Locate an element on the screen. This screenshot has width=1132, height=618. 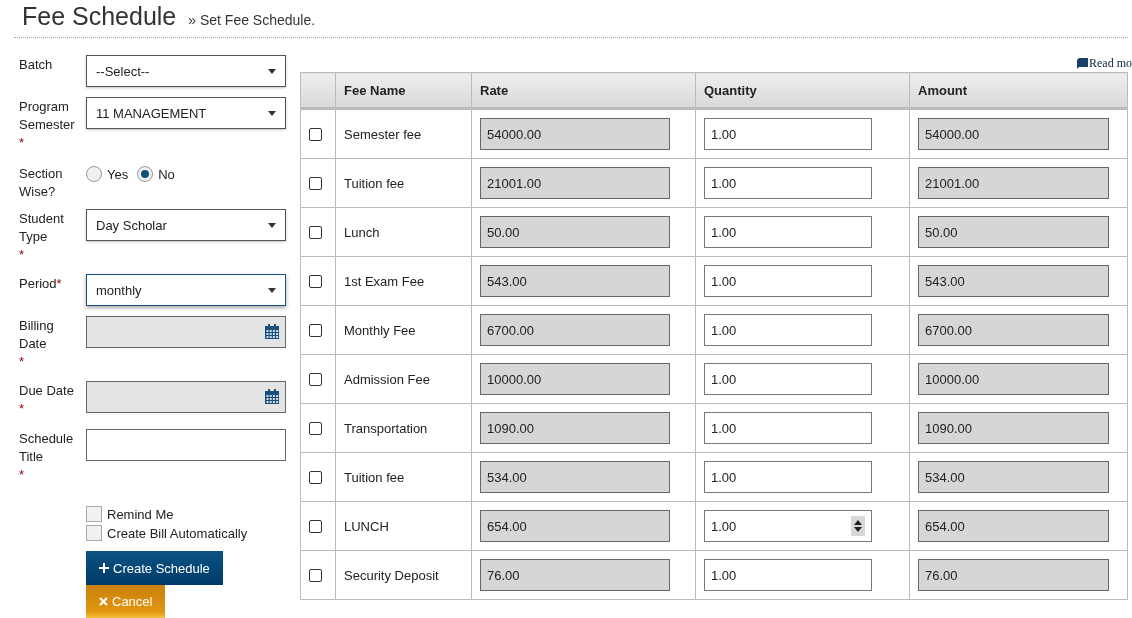
dropdown: 11 MANAGEMENT is located at coordinates (186, 113).